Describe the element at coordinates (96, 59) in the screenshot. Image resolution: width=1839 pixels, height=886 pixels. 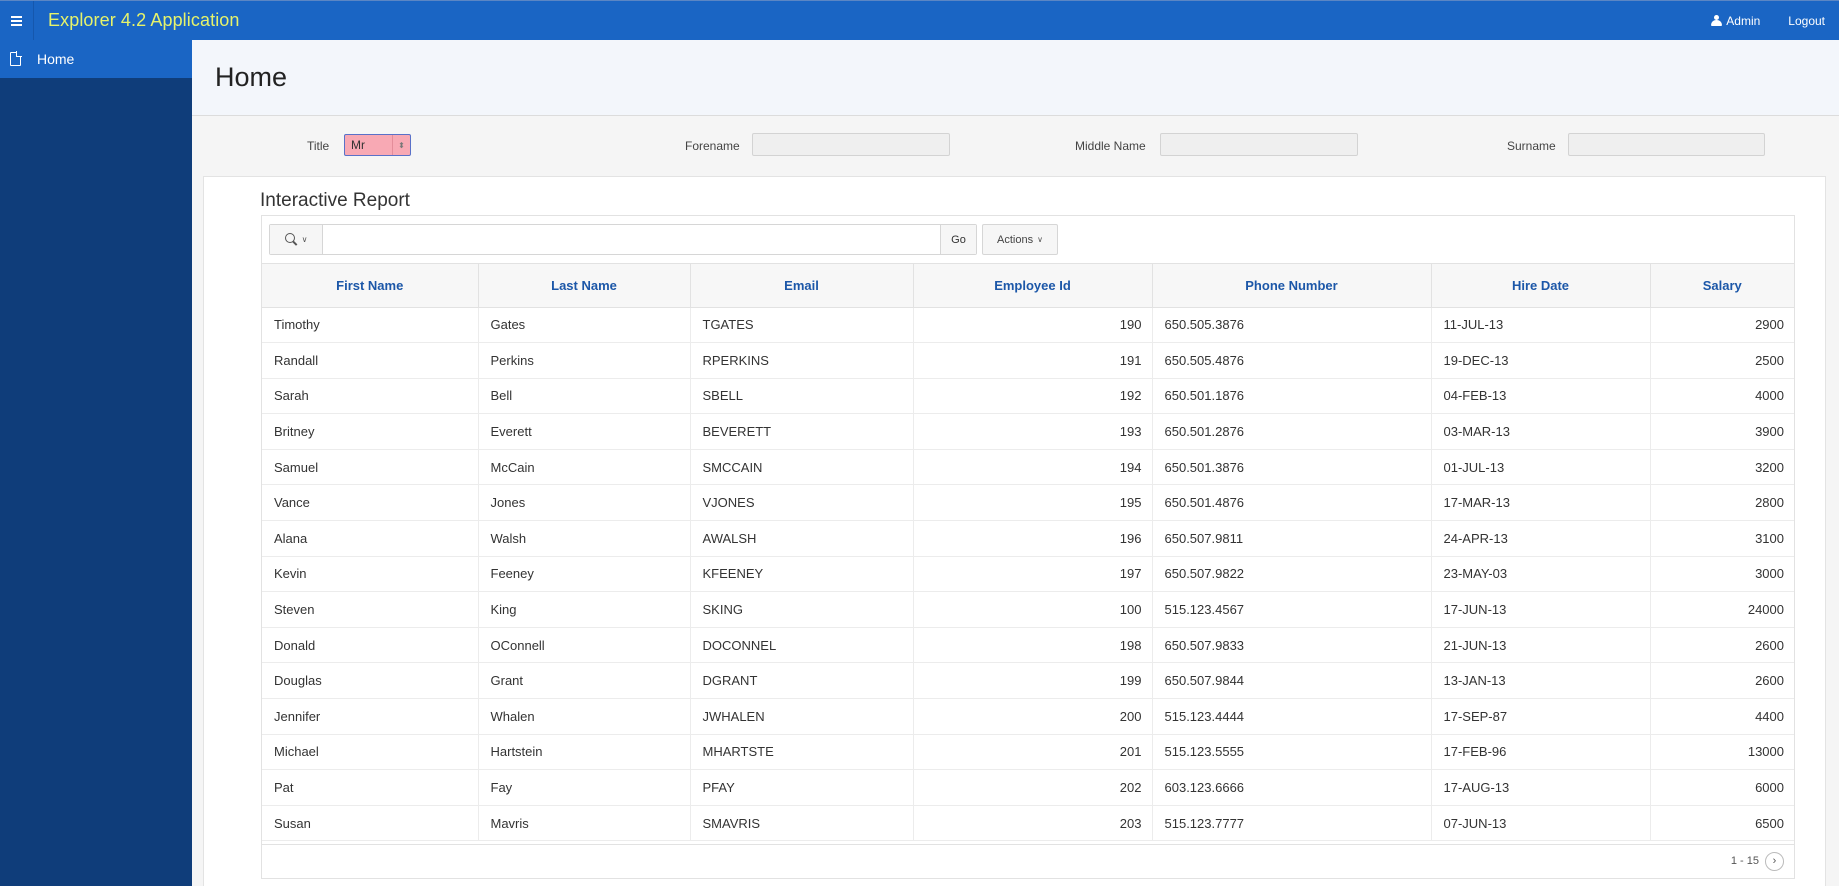
I see `sidebar-item-home: Home` at that location.